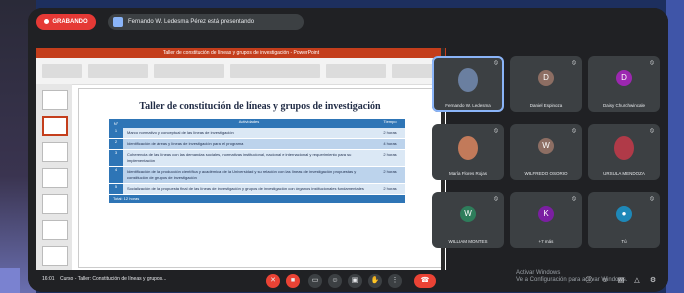  What do you see at coordinates (468, 105) in the screenshot?
I see `participant-name: Fernando W. Ledesma` at bounding box center [468, 105].